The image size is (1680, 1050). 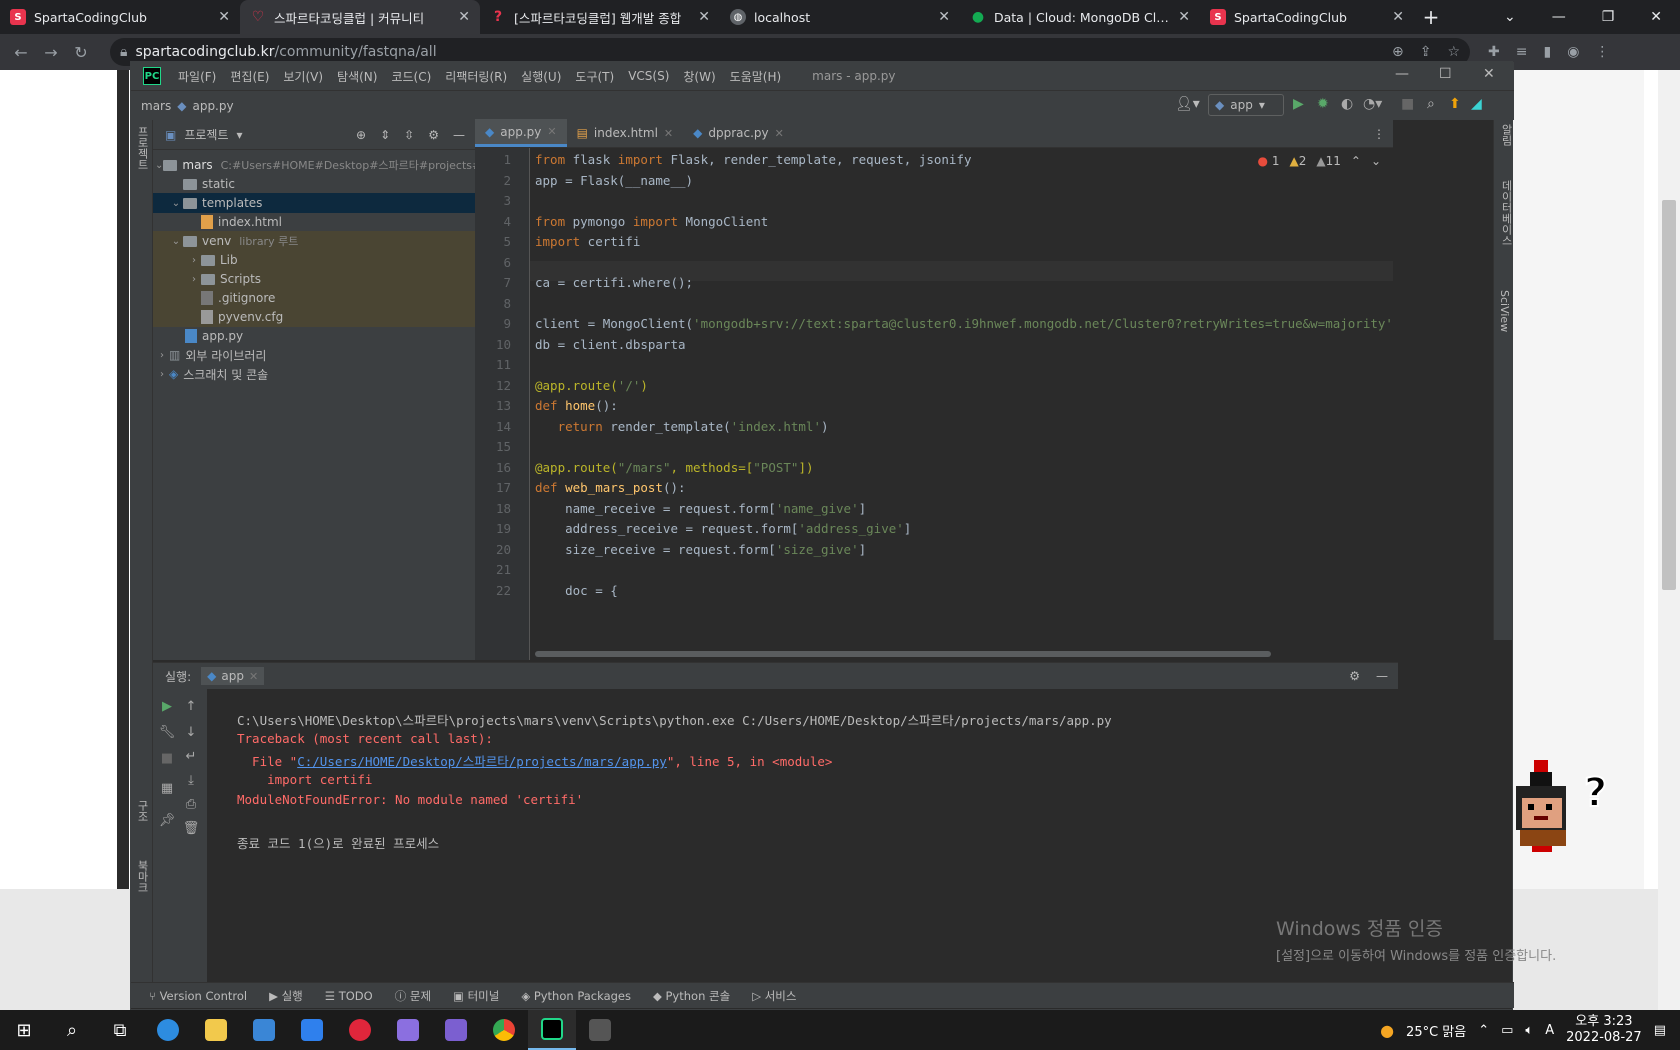 What do you see at coordinates (349, 996) in the screenshot?
I see `tool-todo: ☰ TODO` at bounding box center [349, 996].